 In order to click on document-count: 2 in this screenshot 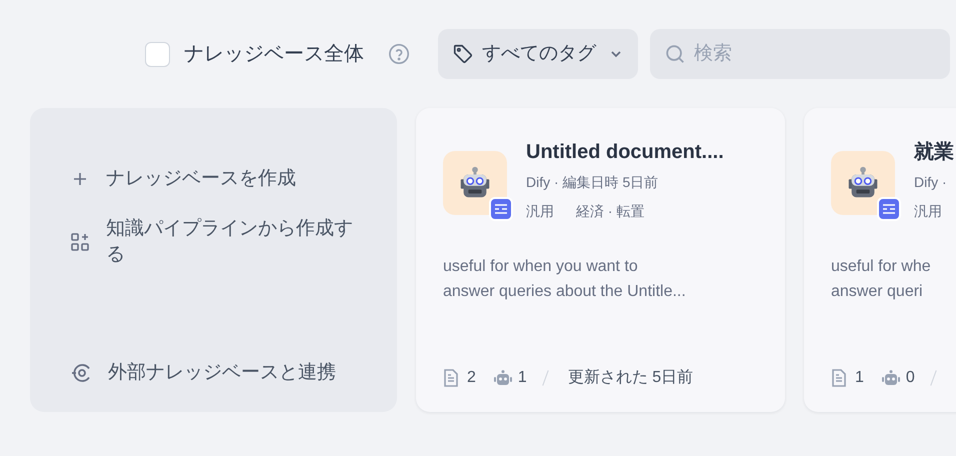, I will do `click(471, 378)`.